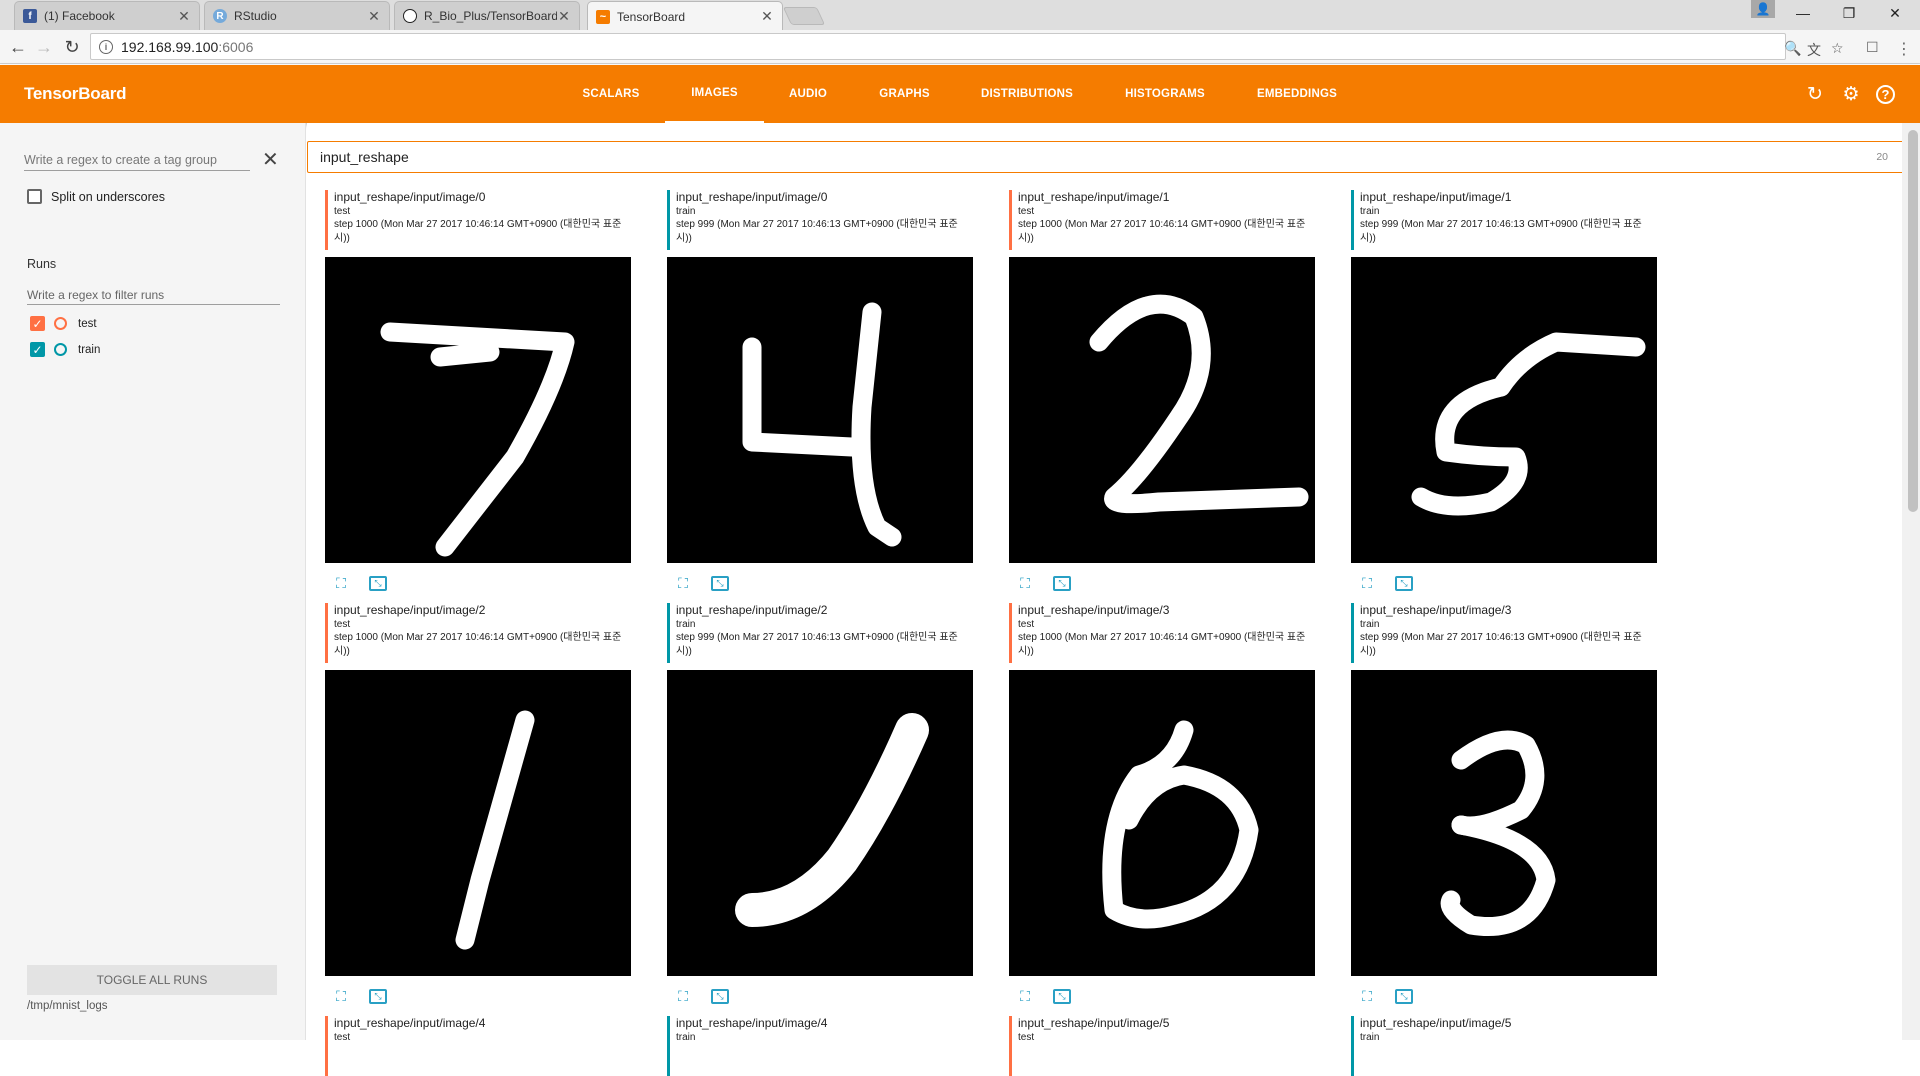  What do you see at coordinates (1165, 94) in the screenshot?
I see `tab-histograms: HISTOGRAMS` at bounding box center [1165, 94].